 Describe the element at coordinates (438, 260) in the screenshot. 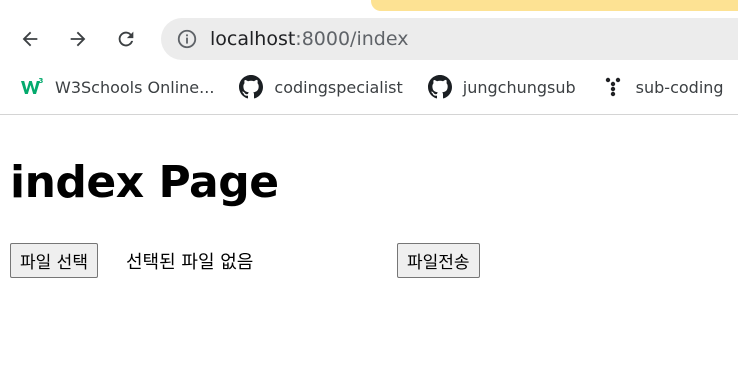

I see `submit-button: 파일전송` at that location.